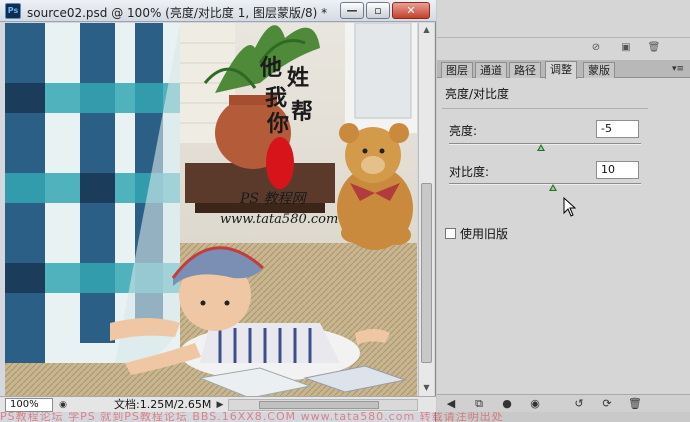  I want to click on scroll-down-icon: ▼, so click(426, 388).